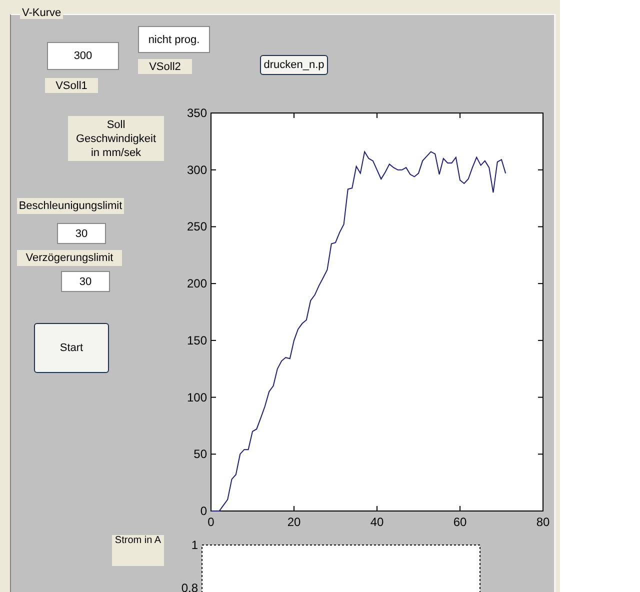 The height and width of the screenshot is (592, 640). I want to click on acceleration-field: 30, so click(81, 233).